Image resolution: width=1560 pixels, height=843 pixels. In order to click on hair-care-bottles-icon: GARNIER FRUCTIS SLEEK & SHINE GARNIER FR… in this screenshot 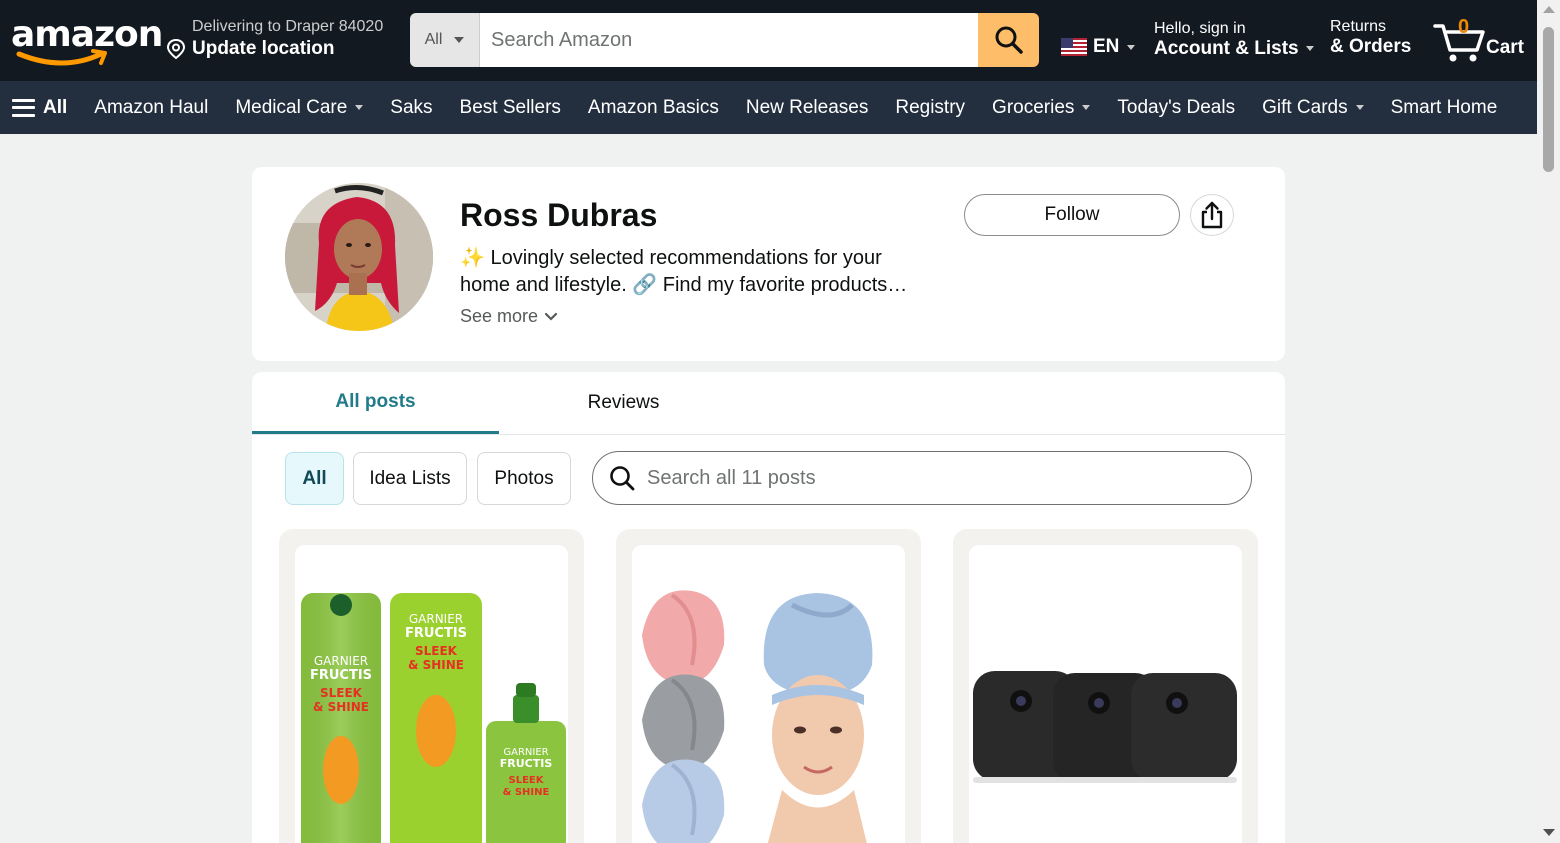, I will do `click(433, 718)`.